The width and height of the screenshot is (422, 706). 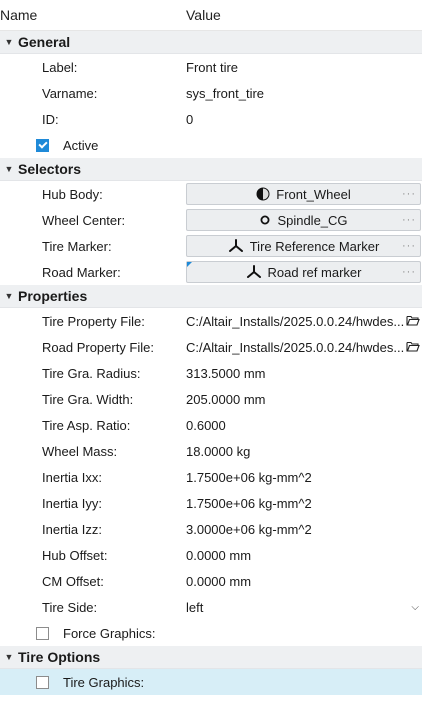 What do you see at coordinates (304, 581) in the screenshot?
I see `cm-offset-value: 0.0000 mm` at bounding box center [304, 581].